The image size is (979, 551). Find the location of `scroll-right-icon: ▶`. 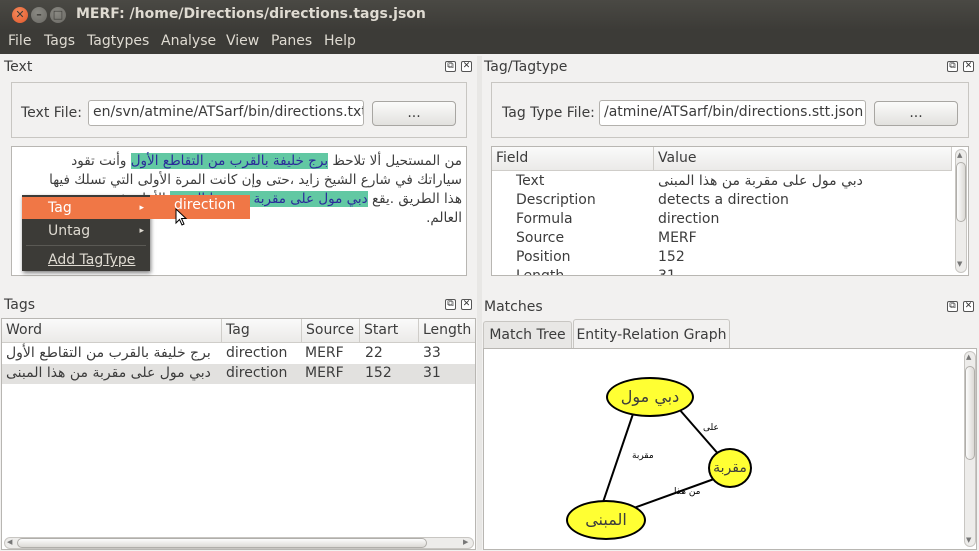

scroll-right-icon: ▶ is located at coordinates (465, 542).